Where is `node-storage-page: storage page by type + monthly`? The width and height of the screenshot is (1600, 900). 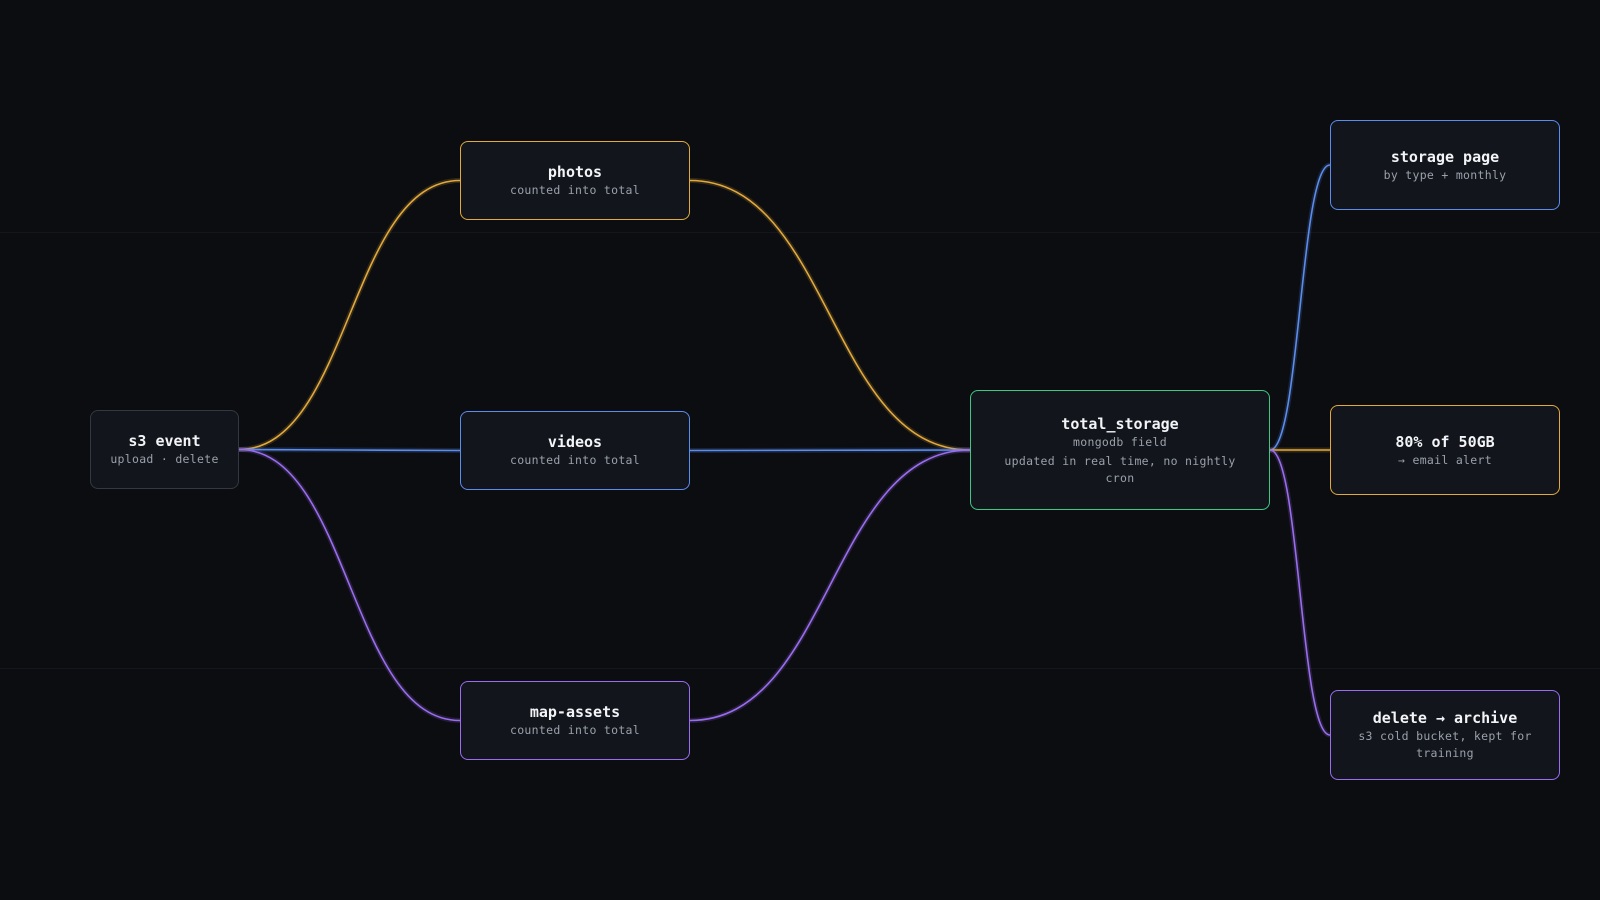
node-storage-page: storage page by type + monthly is located at coordinates (1445, 165).